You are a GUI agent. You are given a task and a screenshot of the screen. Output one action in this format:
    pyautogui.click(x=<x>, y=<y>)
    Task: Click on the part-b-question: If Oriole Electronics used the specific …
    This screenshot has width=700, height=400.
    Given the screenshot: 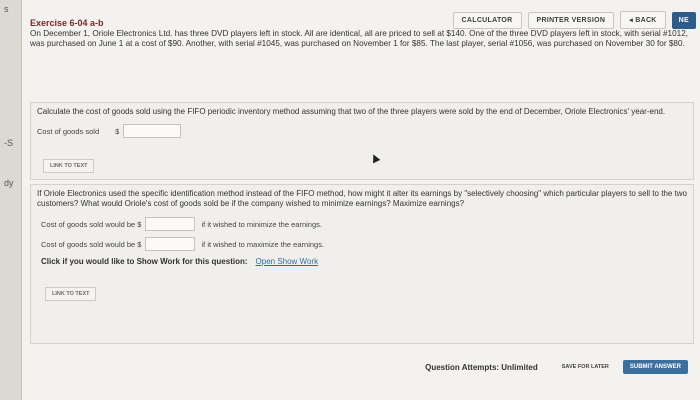 What is the action you would take?
    pyautogui.click(x=362, y=198)
    